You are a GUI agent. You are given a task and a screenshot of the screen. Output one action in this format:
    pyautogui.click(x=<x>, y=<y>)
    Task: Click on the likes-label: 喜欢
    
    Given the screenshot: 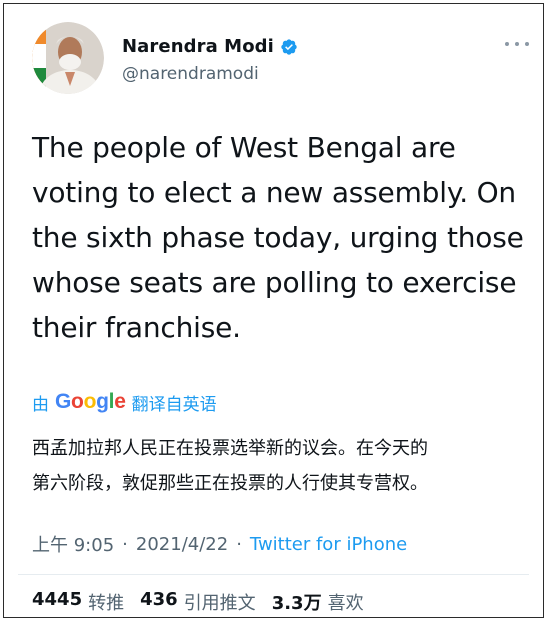 What is the action you would take?
    pyautogui.click(x=345, y=603)
    